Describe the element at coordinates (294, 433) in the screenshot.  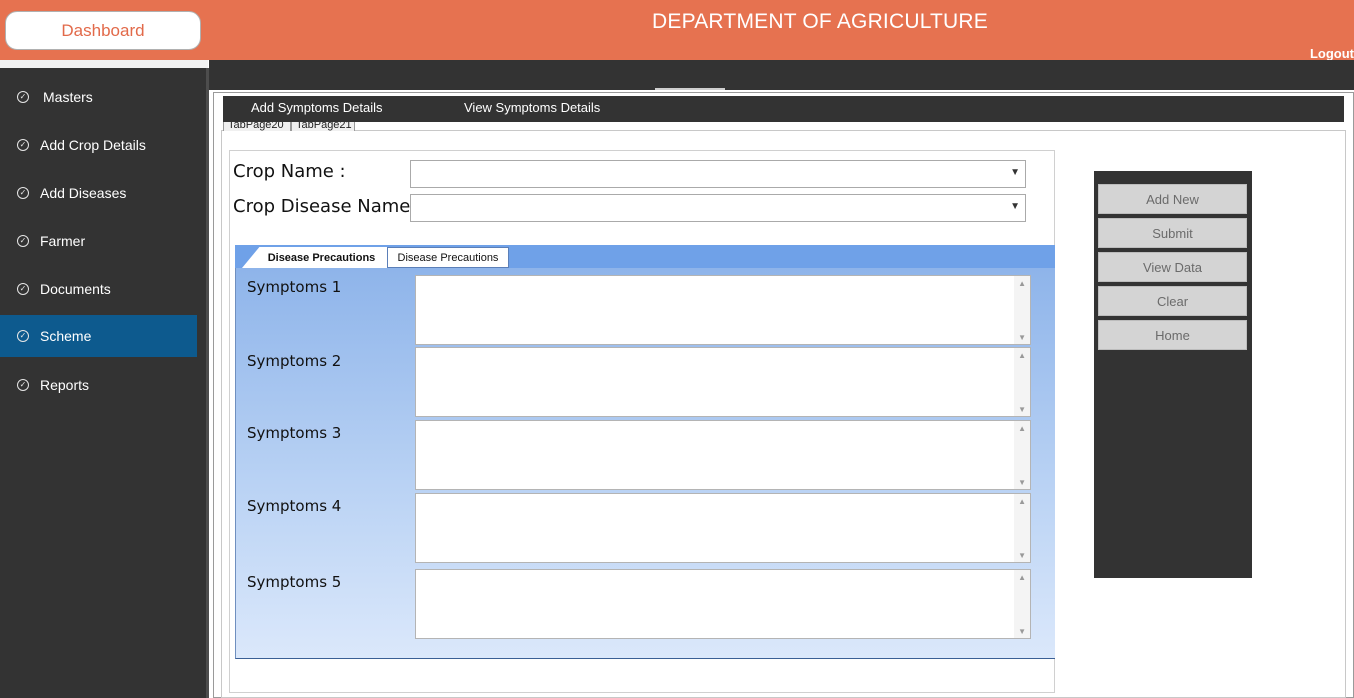
I see `symptoms-3-label: Symptoms 3` at that location.